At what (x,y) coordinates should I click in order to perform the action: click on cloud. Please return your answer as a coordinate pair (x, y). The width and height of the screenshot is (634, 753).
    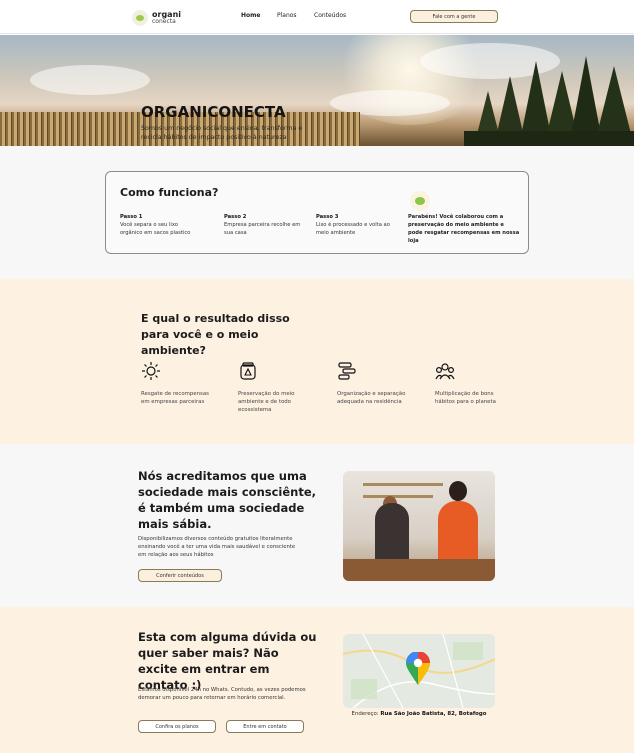
    Looking at the image, I should click on (90, 80).